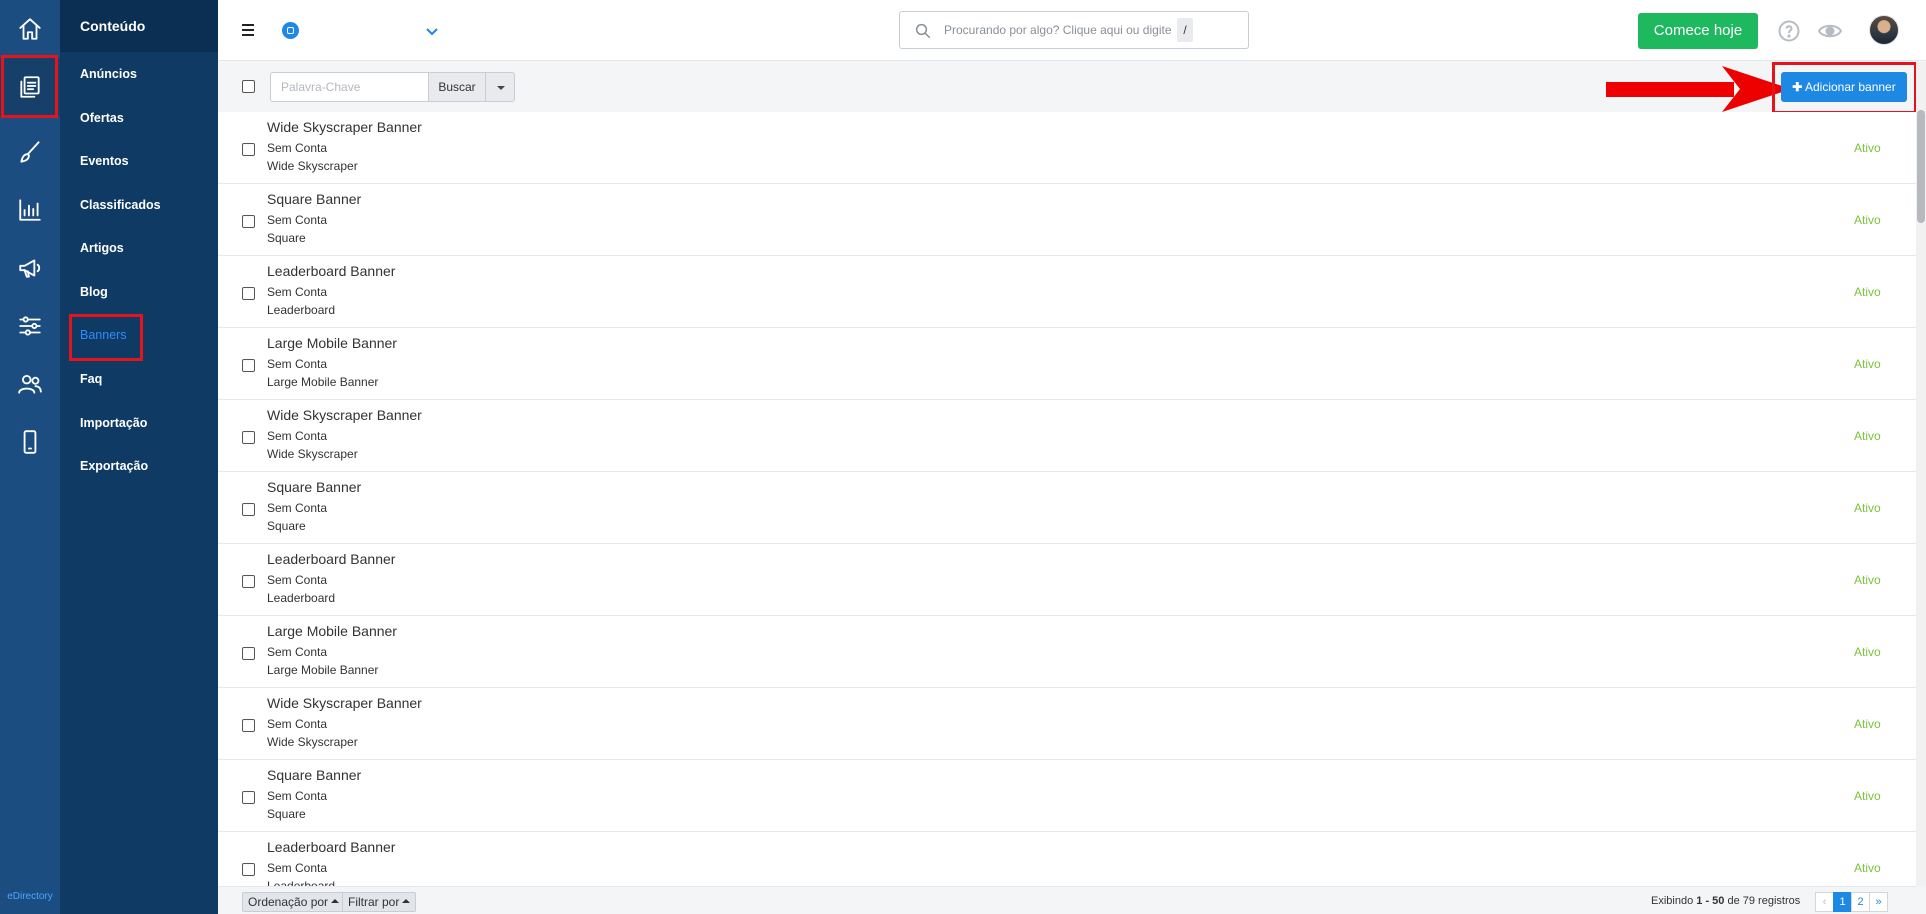 The height and width of the screenshot is (914, 1926). I want to click on global-search: /, so click(1074, 30).